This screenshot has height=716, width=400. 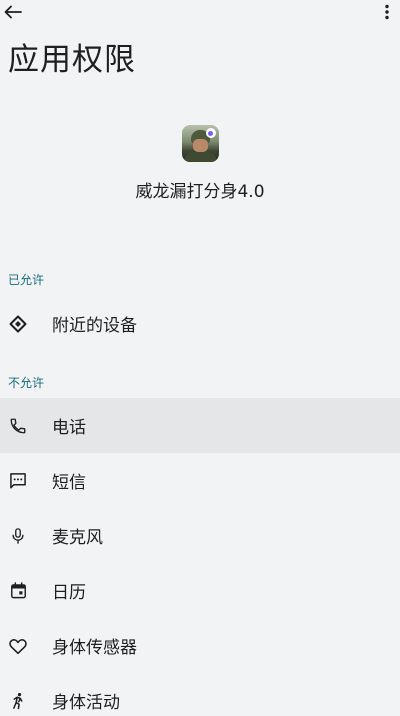 I want to click on permission-label: 短信, so click(x=69, y=483).